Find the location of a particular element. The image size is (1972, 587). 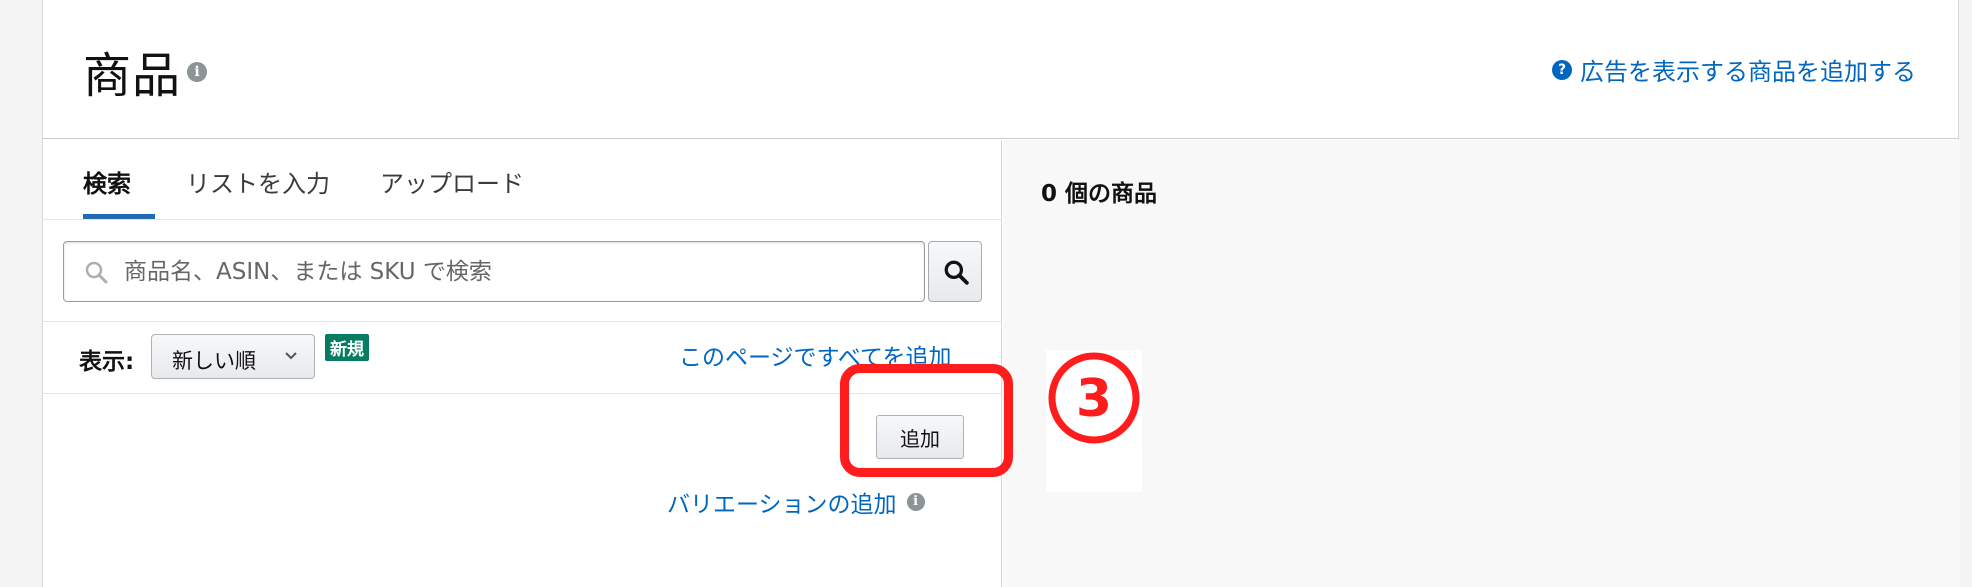

step-number: 3 is located at coordinates (1094, 399).